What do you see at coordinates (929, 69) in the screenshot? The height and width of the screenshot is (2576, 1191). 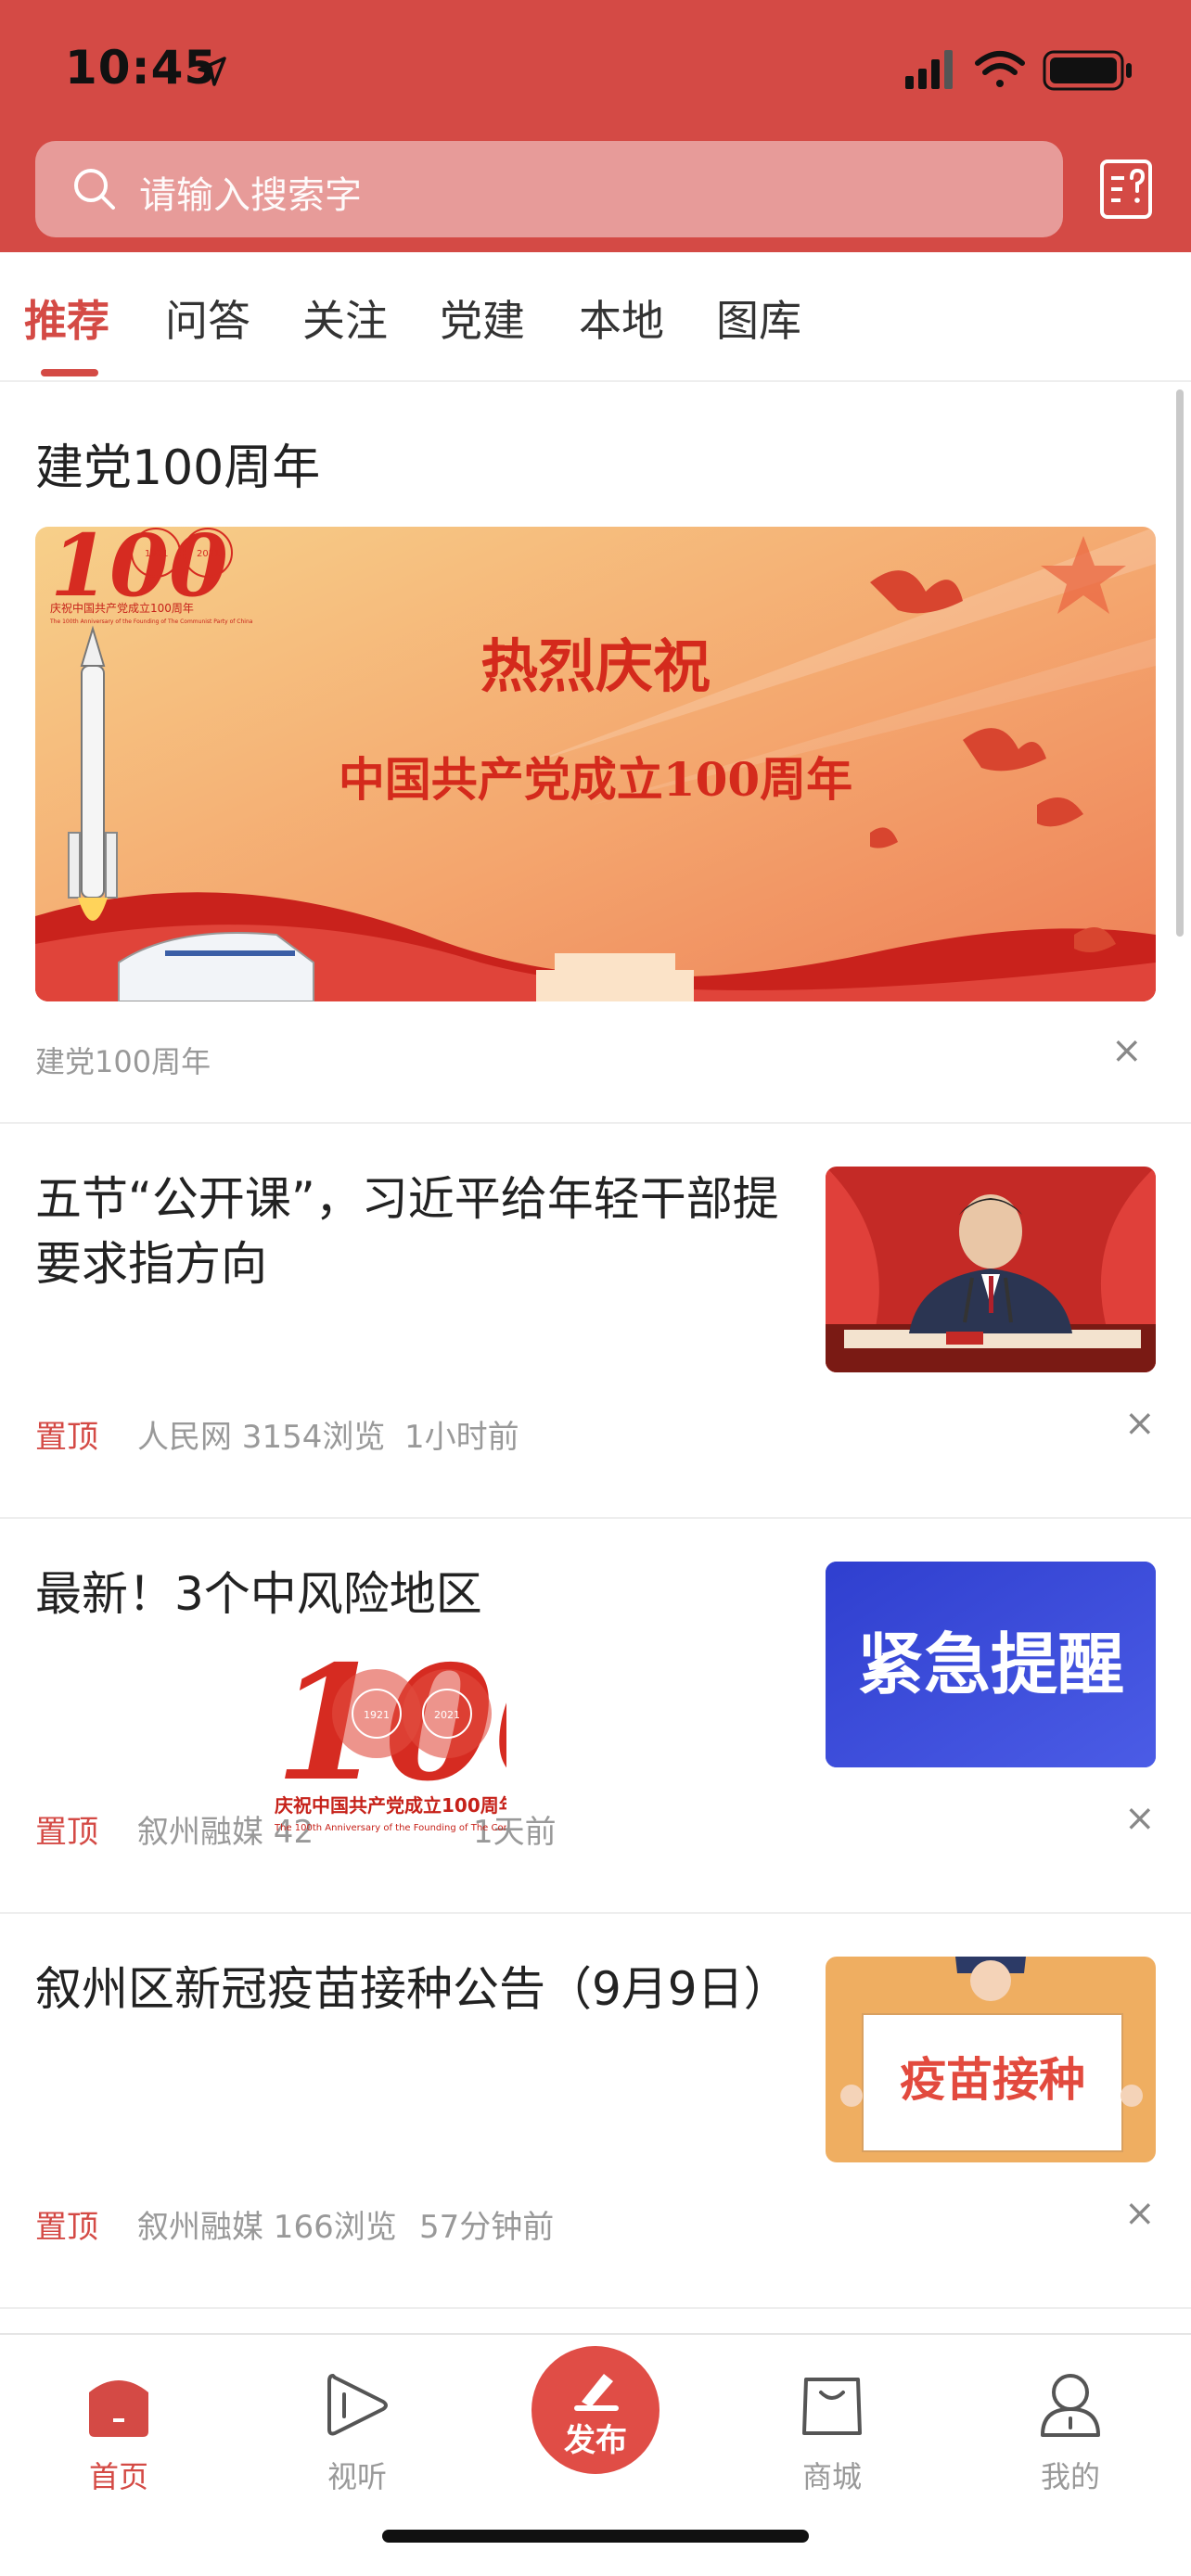 I see `signal-icon` at bounding box center [929, 69].